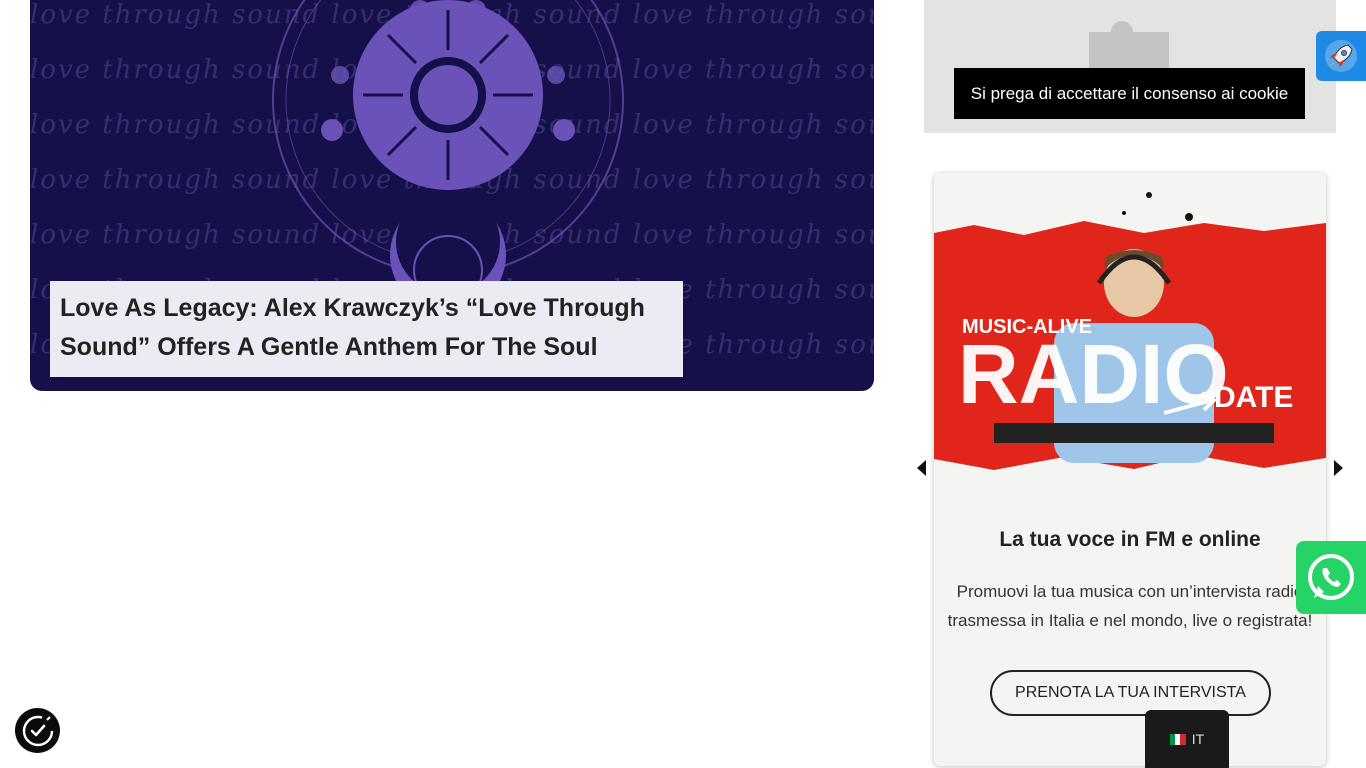 The width and height of the screenshot is (1366, 768). I want to click on promo-image-sub: DATE, so click(1253, 397).